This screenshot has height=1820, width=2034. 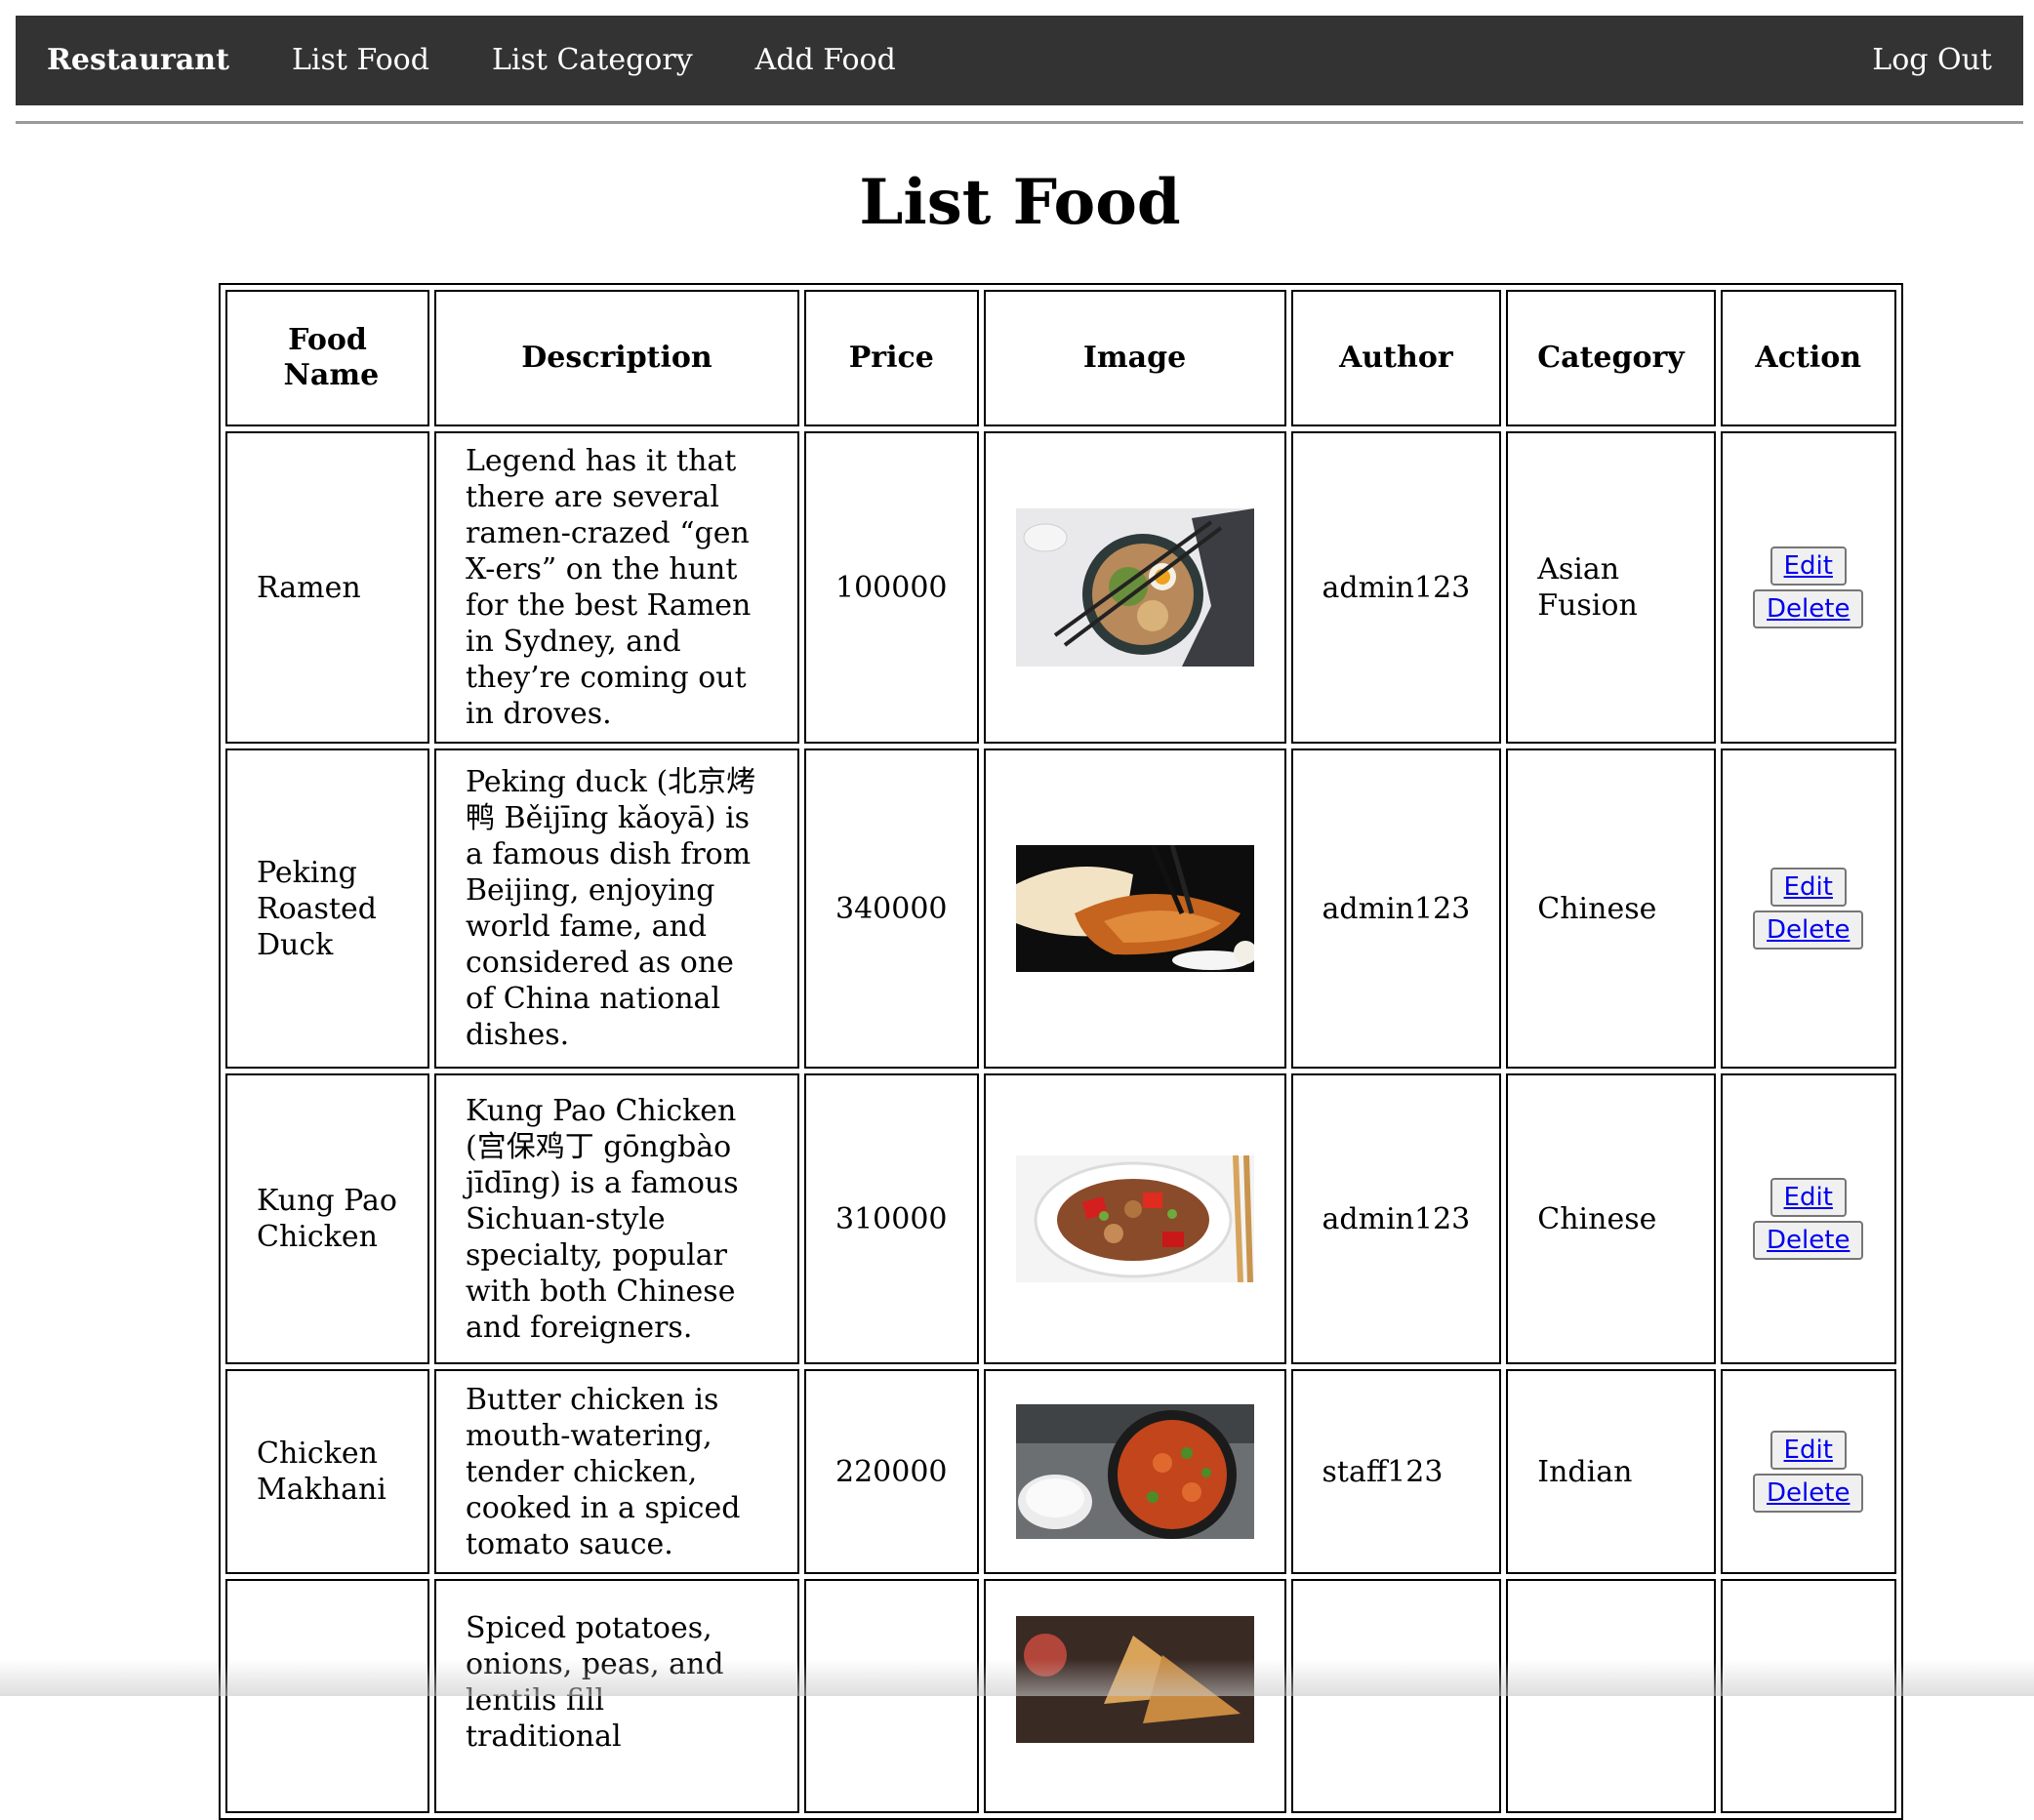 What do you see at coordinates (1932, 60) in the screenshot?
I see `nav-logout-link: Log Out` at bounding box center [1932, 60].